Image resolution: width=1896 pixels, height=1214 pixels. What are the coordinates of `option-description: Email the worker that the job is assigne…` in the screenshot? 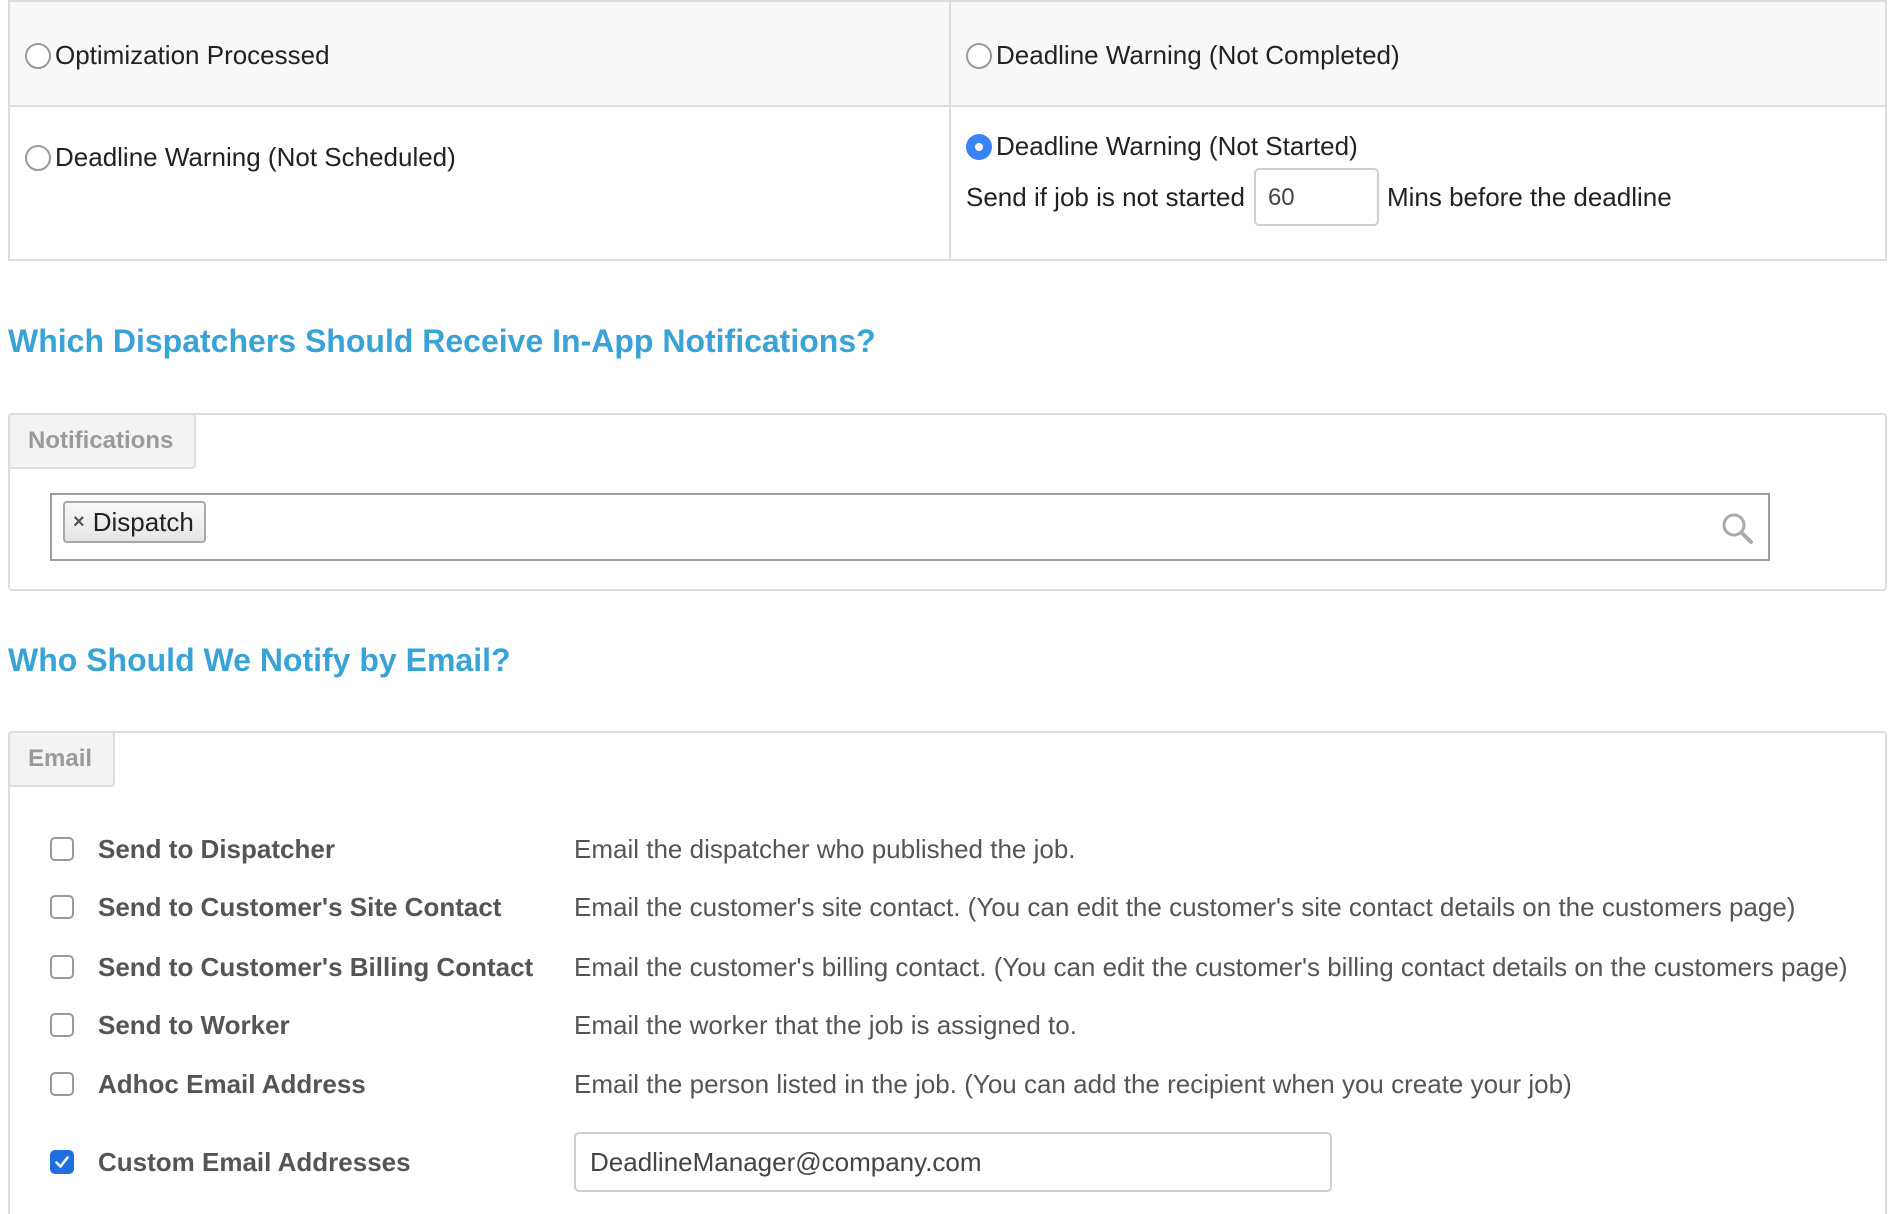 It's located at (825, 1024).